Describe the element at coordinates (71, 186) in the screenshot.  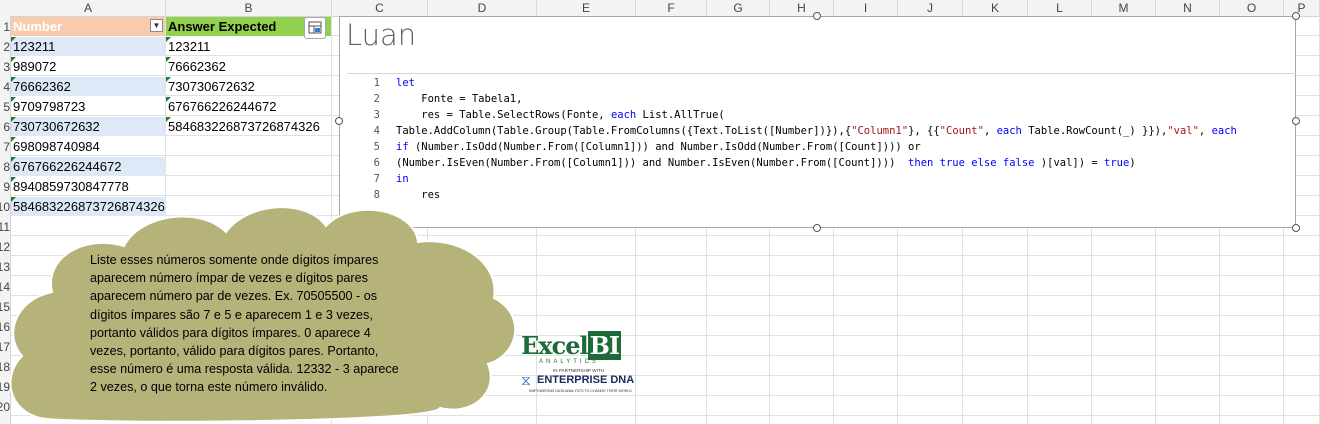
I see `number-value: 8940859730847778` at that location.